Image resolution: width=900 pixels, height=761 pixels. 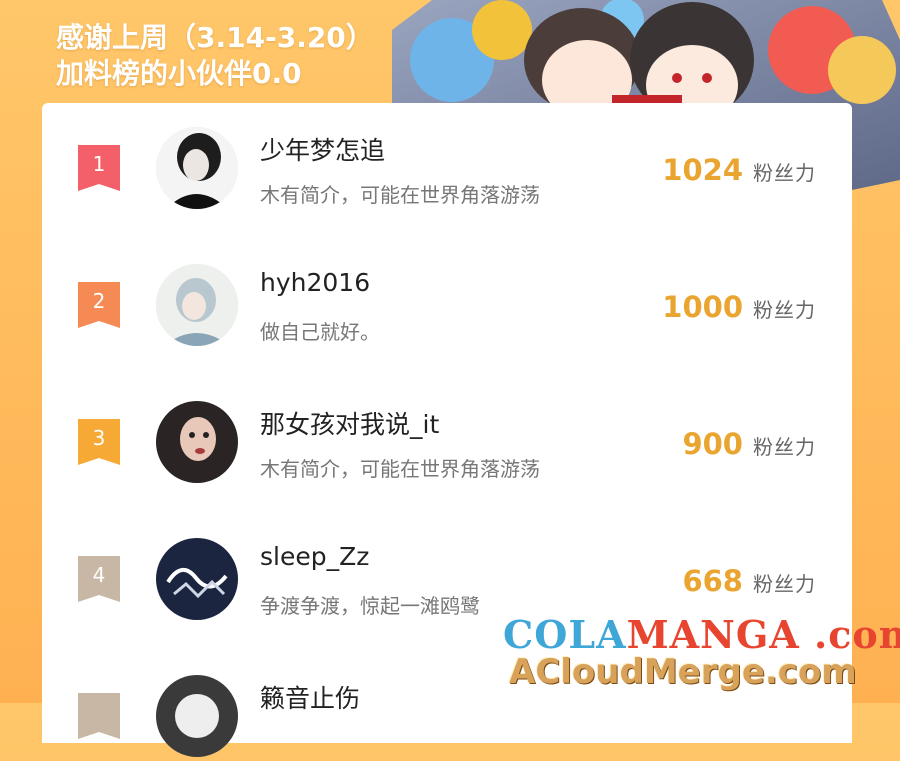 What do you see at coordinates (702, 170) in the screenshot?
I see `score-value: 1024` at bounding box center [702, 170].